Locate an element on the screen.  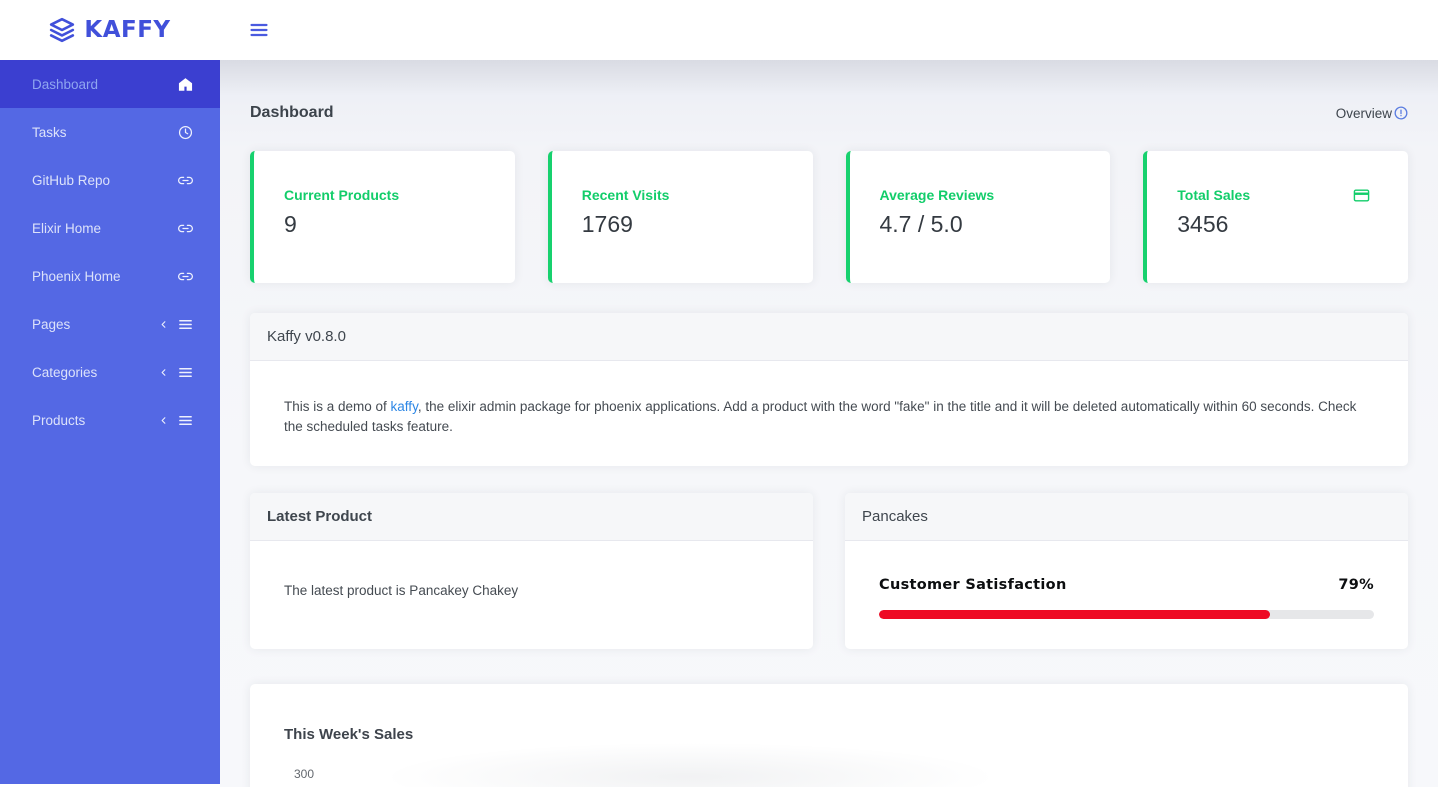
stat-title: Average Reviews is located at coordinates (937, 195).